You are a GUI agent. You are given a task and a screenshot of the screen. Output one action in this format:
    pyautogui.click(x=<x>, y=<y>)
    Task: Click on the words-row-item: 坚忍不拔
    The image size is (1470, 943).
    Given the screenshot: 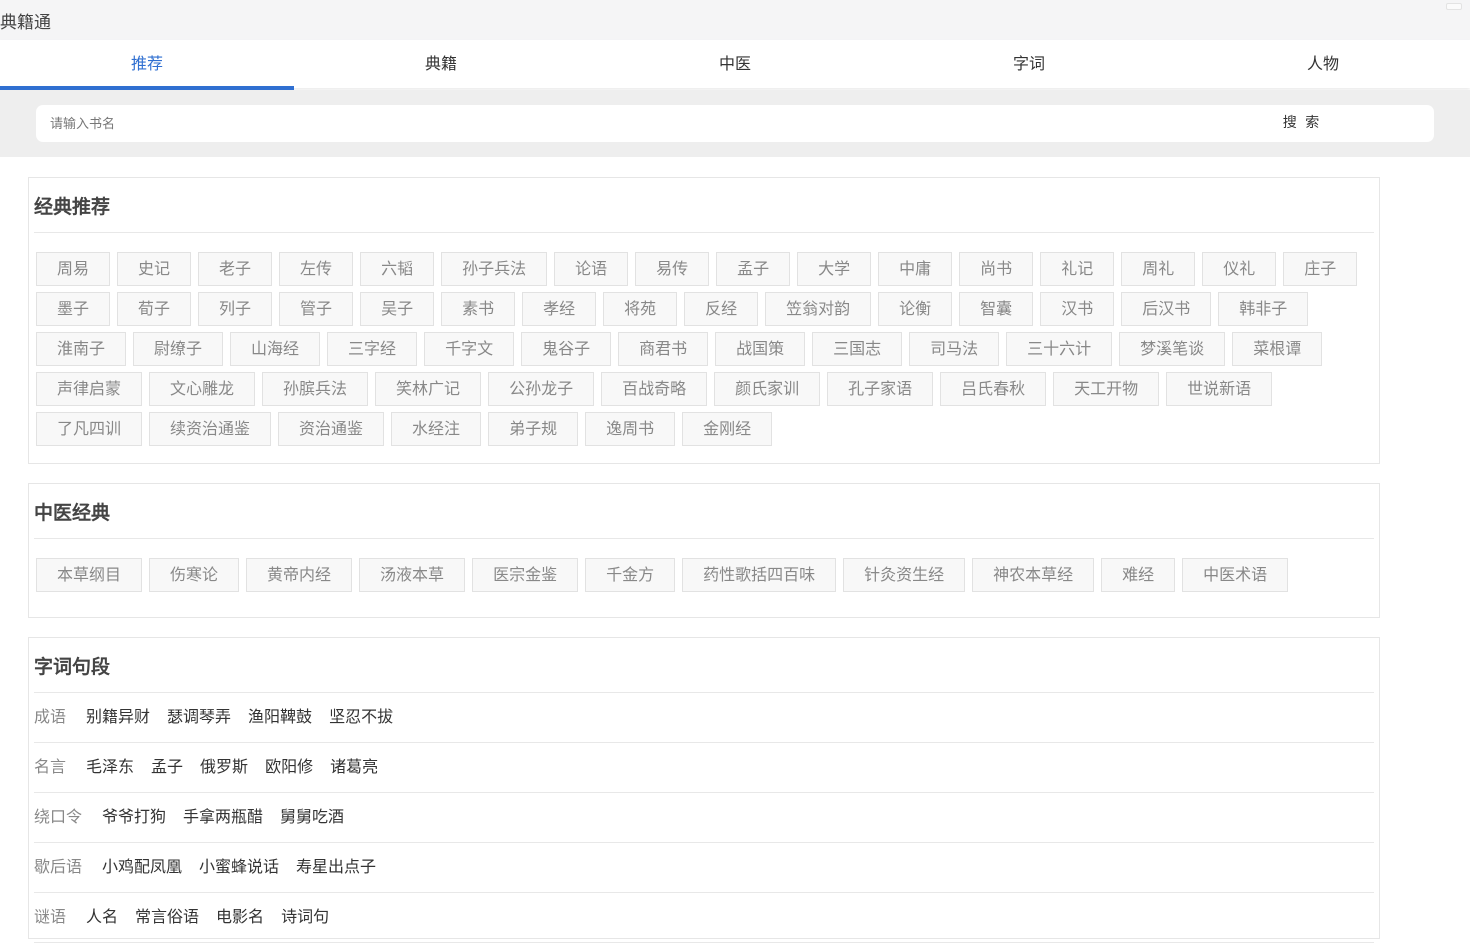 What is the action you would take?
    pyautogui.click(x=361, y=716)
    